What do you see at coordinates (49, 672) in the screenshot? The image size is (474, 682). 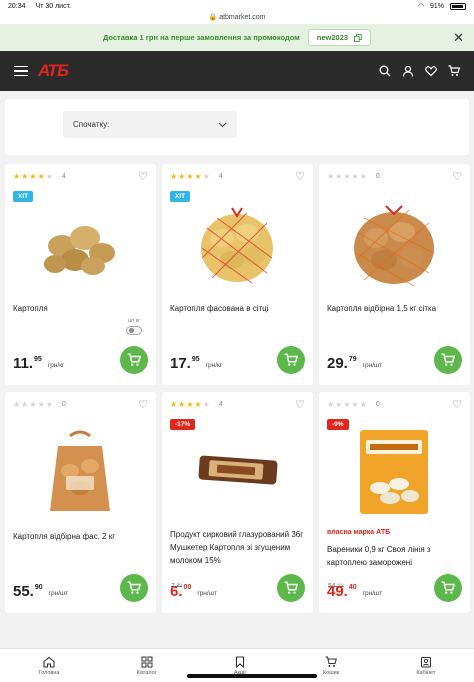 I see `nav-label: Головна` at bounding box center [49, 672].